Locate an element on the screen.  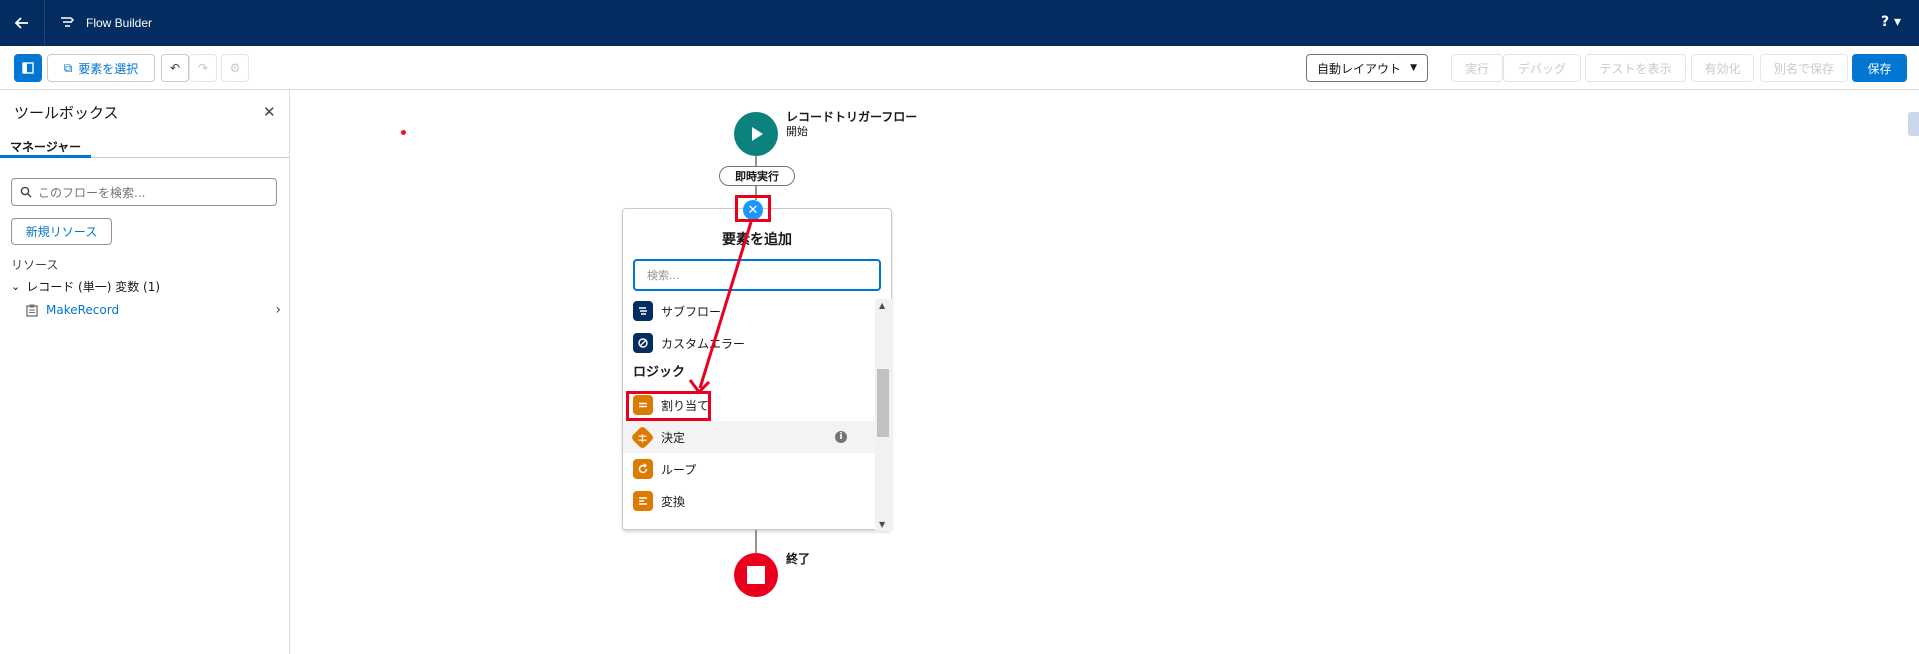
settings-button: ⚙ is located at coordinates (235, 68).